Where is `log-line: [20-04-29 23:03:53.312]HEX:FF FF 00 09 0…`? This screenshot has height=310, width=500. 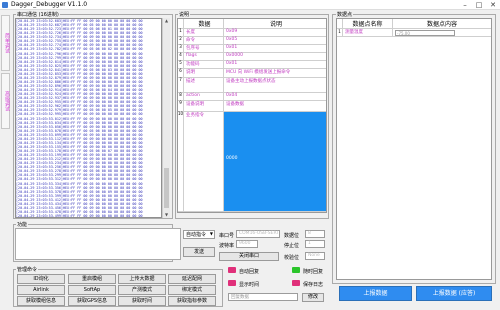
log-line: [20-04-29 23:03:53.312]HEX:FF FF 00 09 0… is located at coordinates (79, 179).